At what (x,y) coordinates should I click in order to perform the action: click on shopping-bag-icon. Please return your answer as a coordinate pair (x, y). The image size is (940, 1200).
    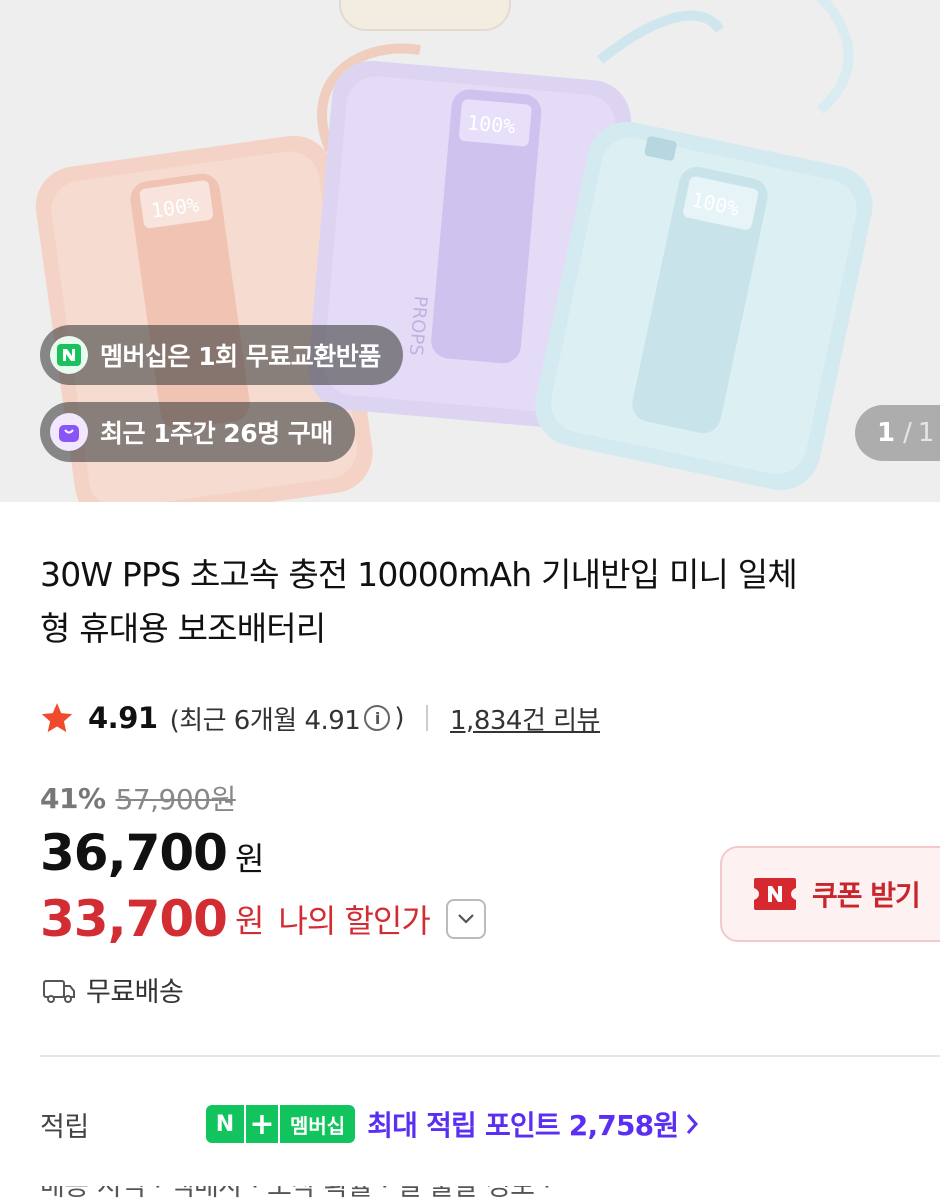
    Looking at the image, I should click on (69, 432).